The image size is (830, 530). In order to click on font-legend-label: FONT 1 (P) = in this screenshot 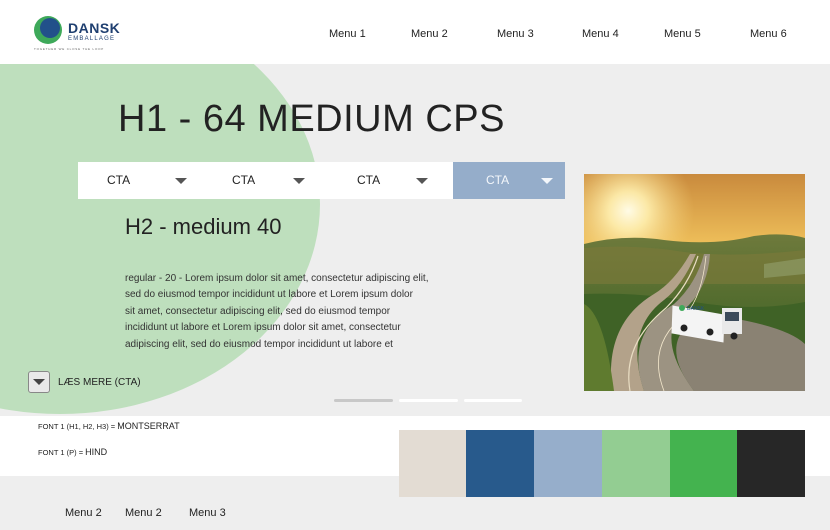, I will do `click(62, 452)`.